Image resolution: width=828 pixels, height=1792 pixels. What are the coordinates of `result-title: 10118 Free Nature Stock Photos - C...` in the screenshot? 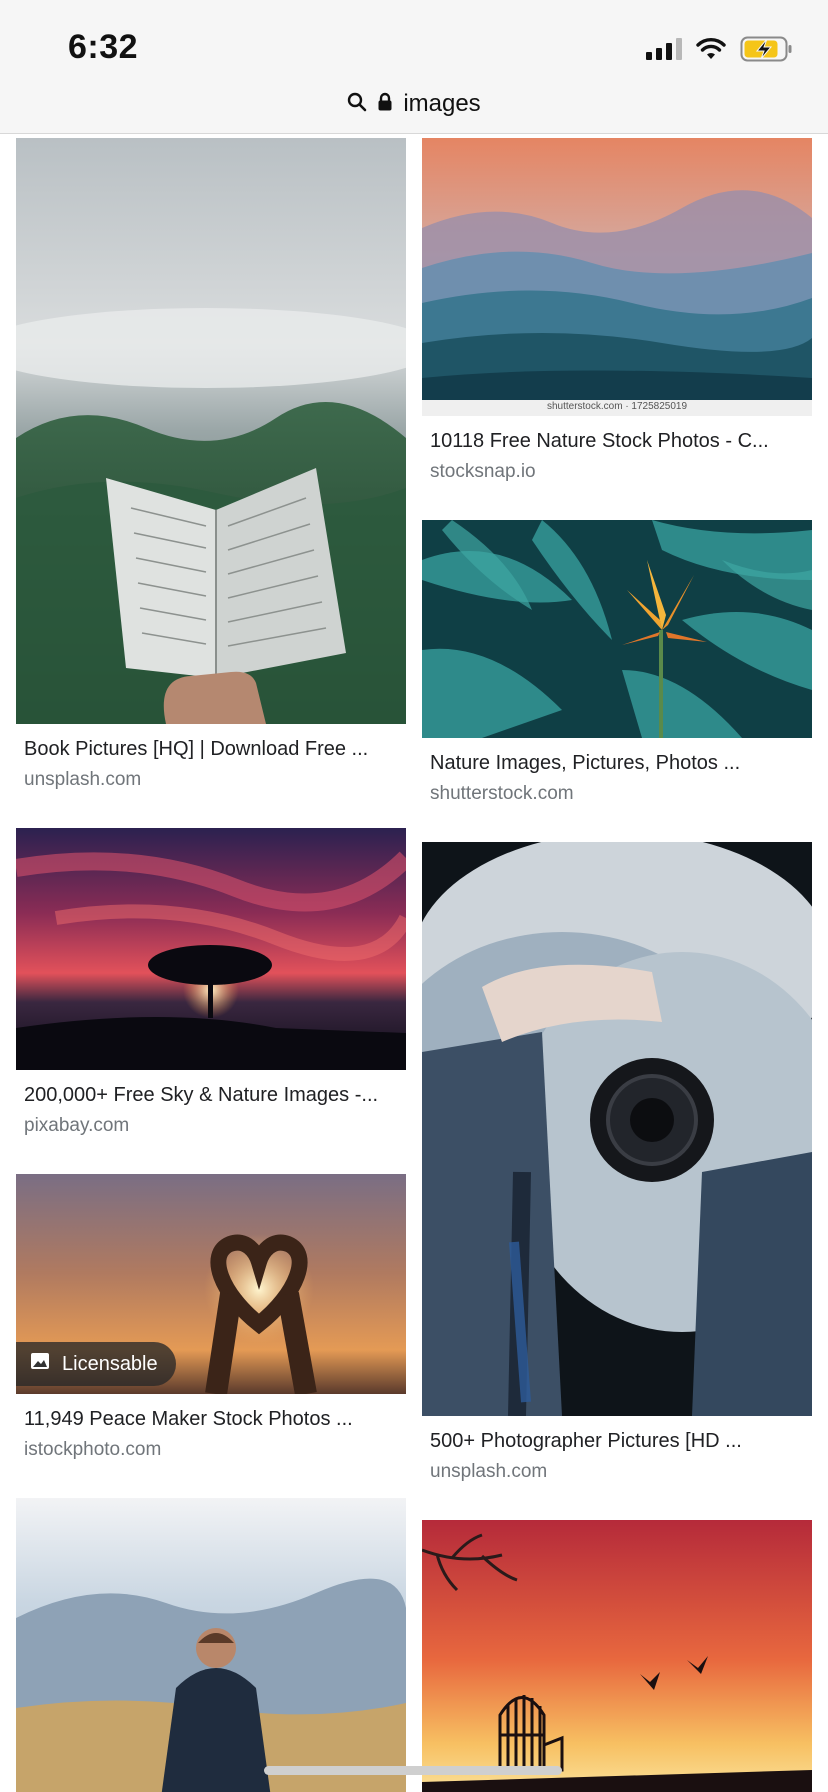 It's located at (613, 441).